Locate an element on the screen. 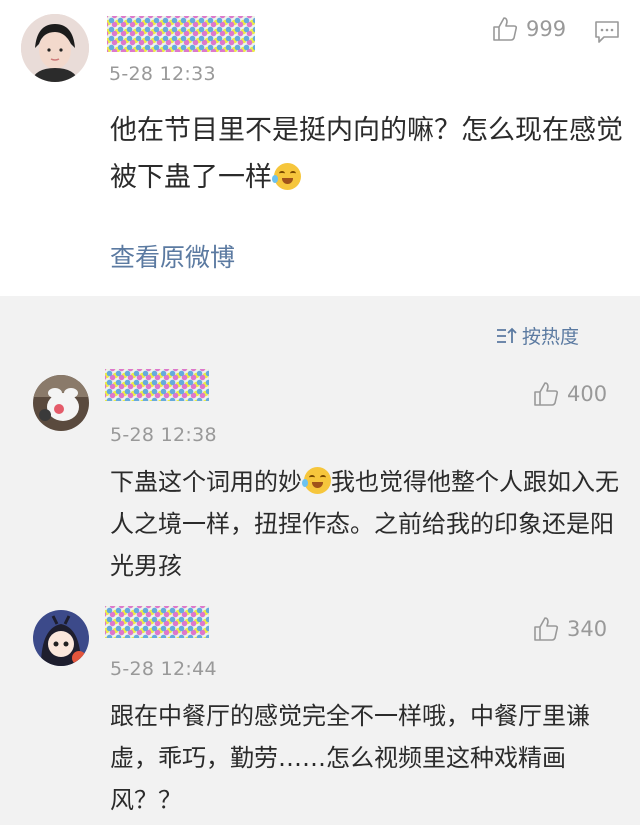  post-text: 他在节目里不是挺内向的嘛？怎么现在感觉被下蛊了一样 is located at coordinates (370, 154).